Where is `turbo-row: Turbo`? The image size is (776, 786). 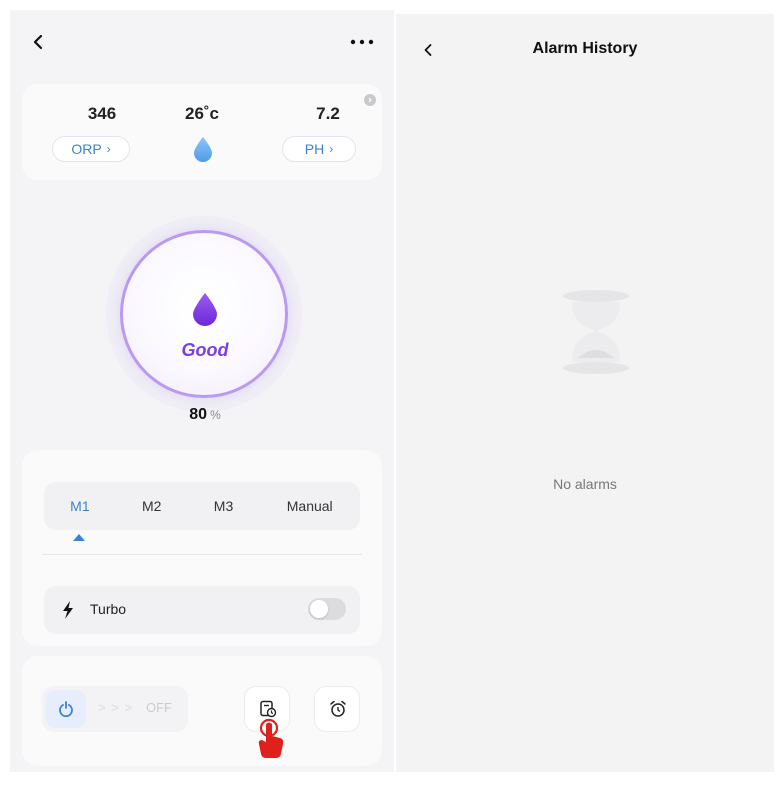 turbo-row: Turbo is located at coordinates (202, 610).